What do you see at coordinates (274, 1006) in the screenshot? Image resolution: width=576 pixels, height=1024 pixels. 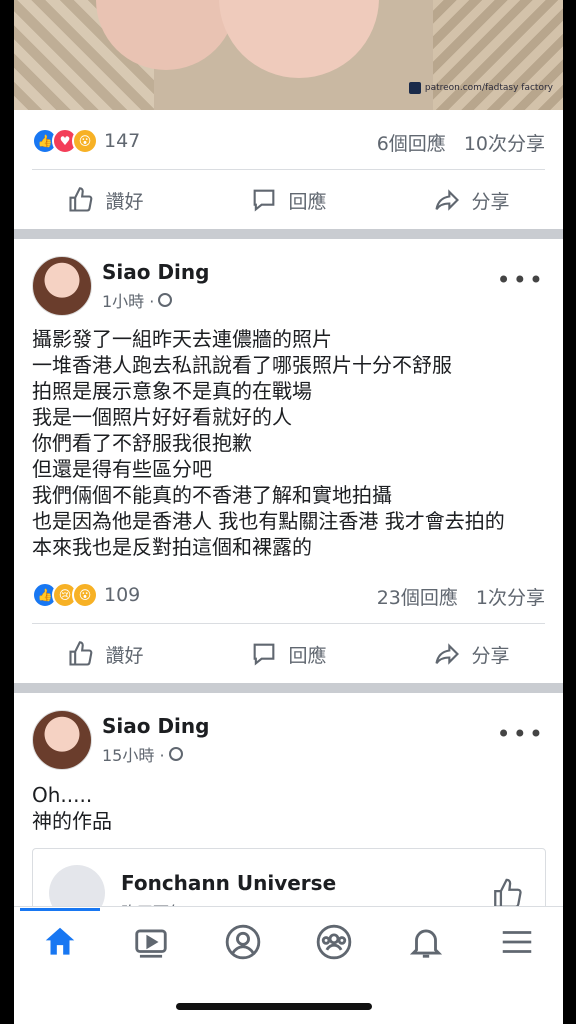 I see `home-indicator` at bounding box center [274, 1006].